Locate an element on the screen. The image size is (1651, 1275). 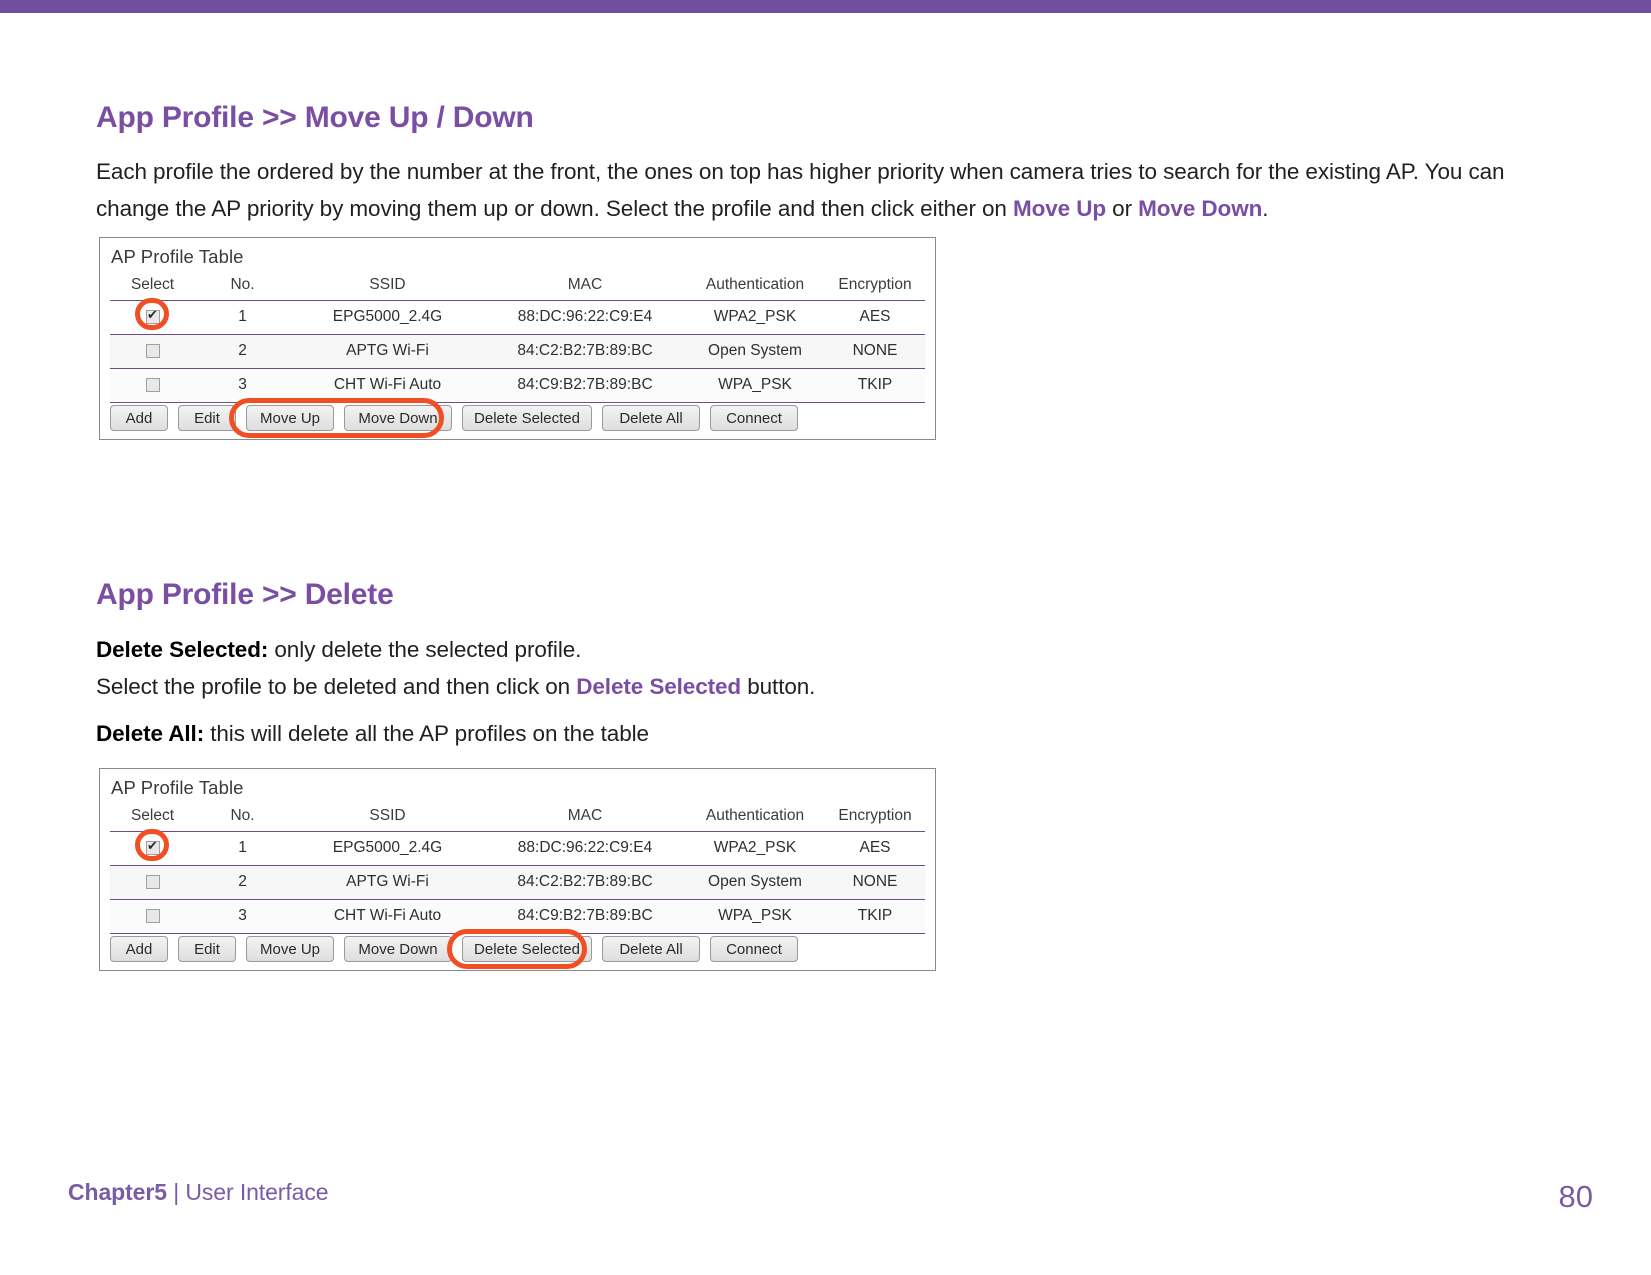
delete-all-label: Delete All: is located at coordinates (150, 733).